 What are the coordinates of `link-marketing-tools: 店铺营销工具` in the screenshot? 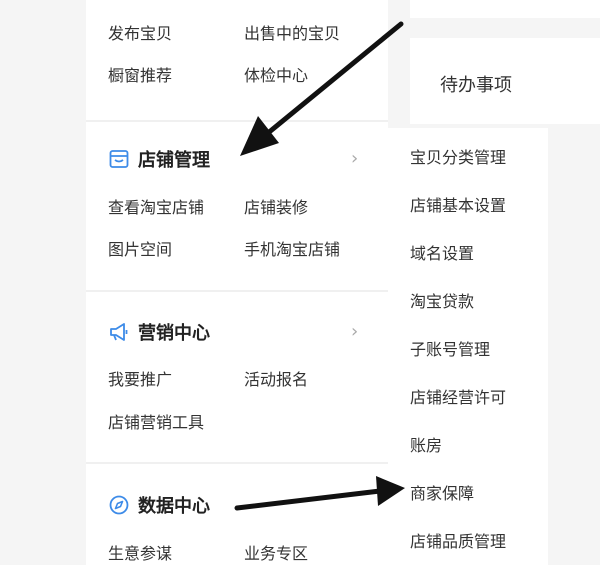 It's located at (156, 423).